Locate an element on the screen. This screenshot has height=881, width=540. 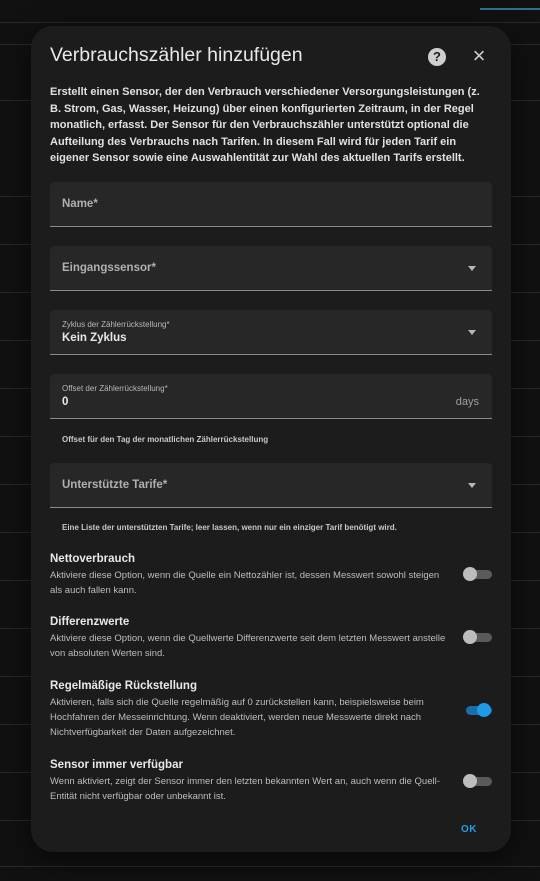
input-sensor-label: Eingangssensor* is located at coordinates (109, 268).